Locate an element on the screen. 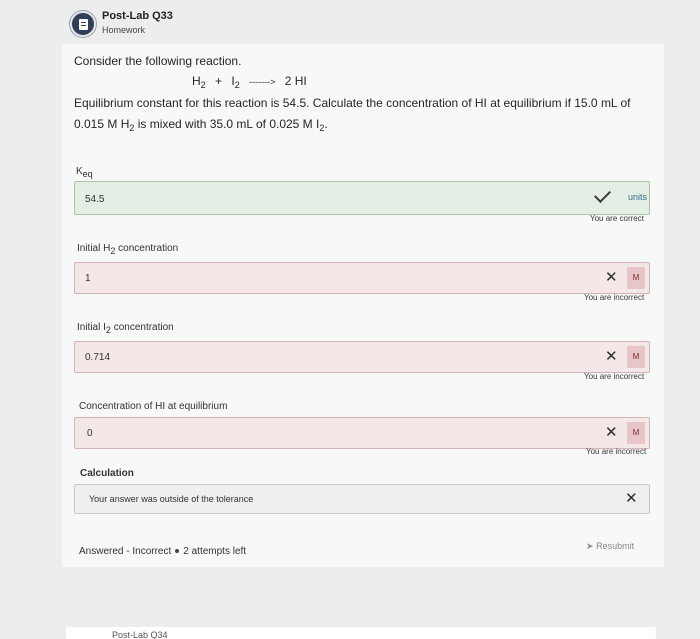 The height and width of the screenshot is (639, 700). homework-icon is located at coordinates (83, 24).